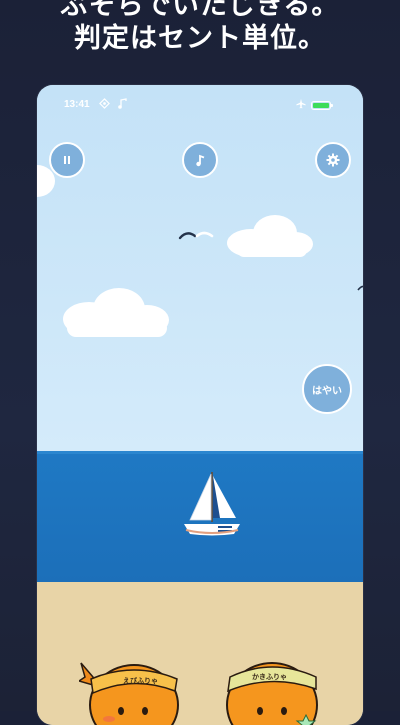  What do you see at coordinates (200, 452) in the screenshot?
I see `horizon-line` at bounding box center [200, 452].